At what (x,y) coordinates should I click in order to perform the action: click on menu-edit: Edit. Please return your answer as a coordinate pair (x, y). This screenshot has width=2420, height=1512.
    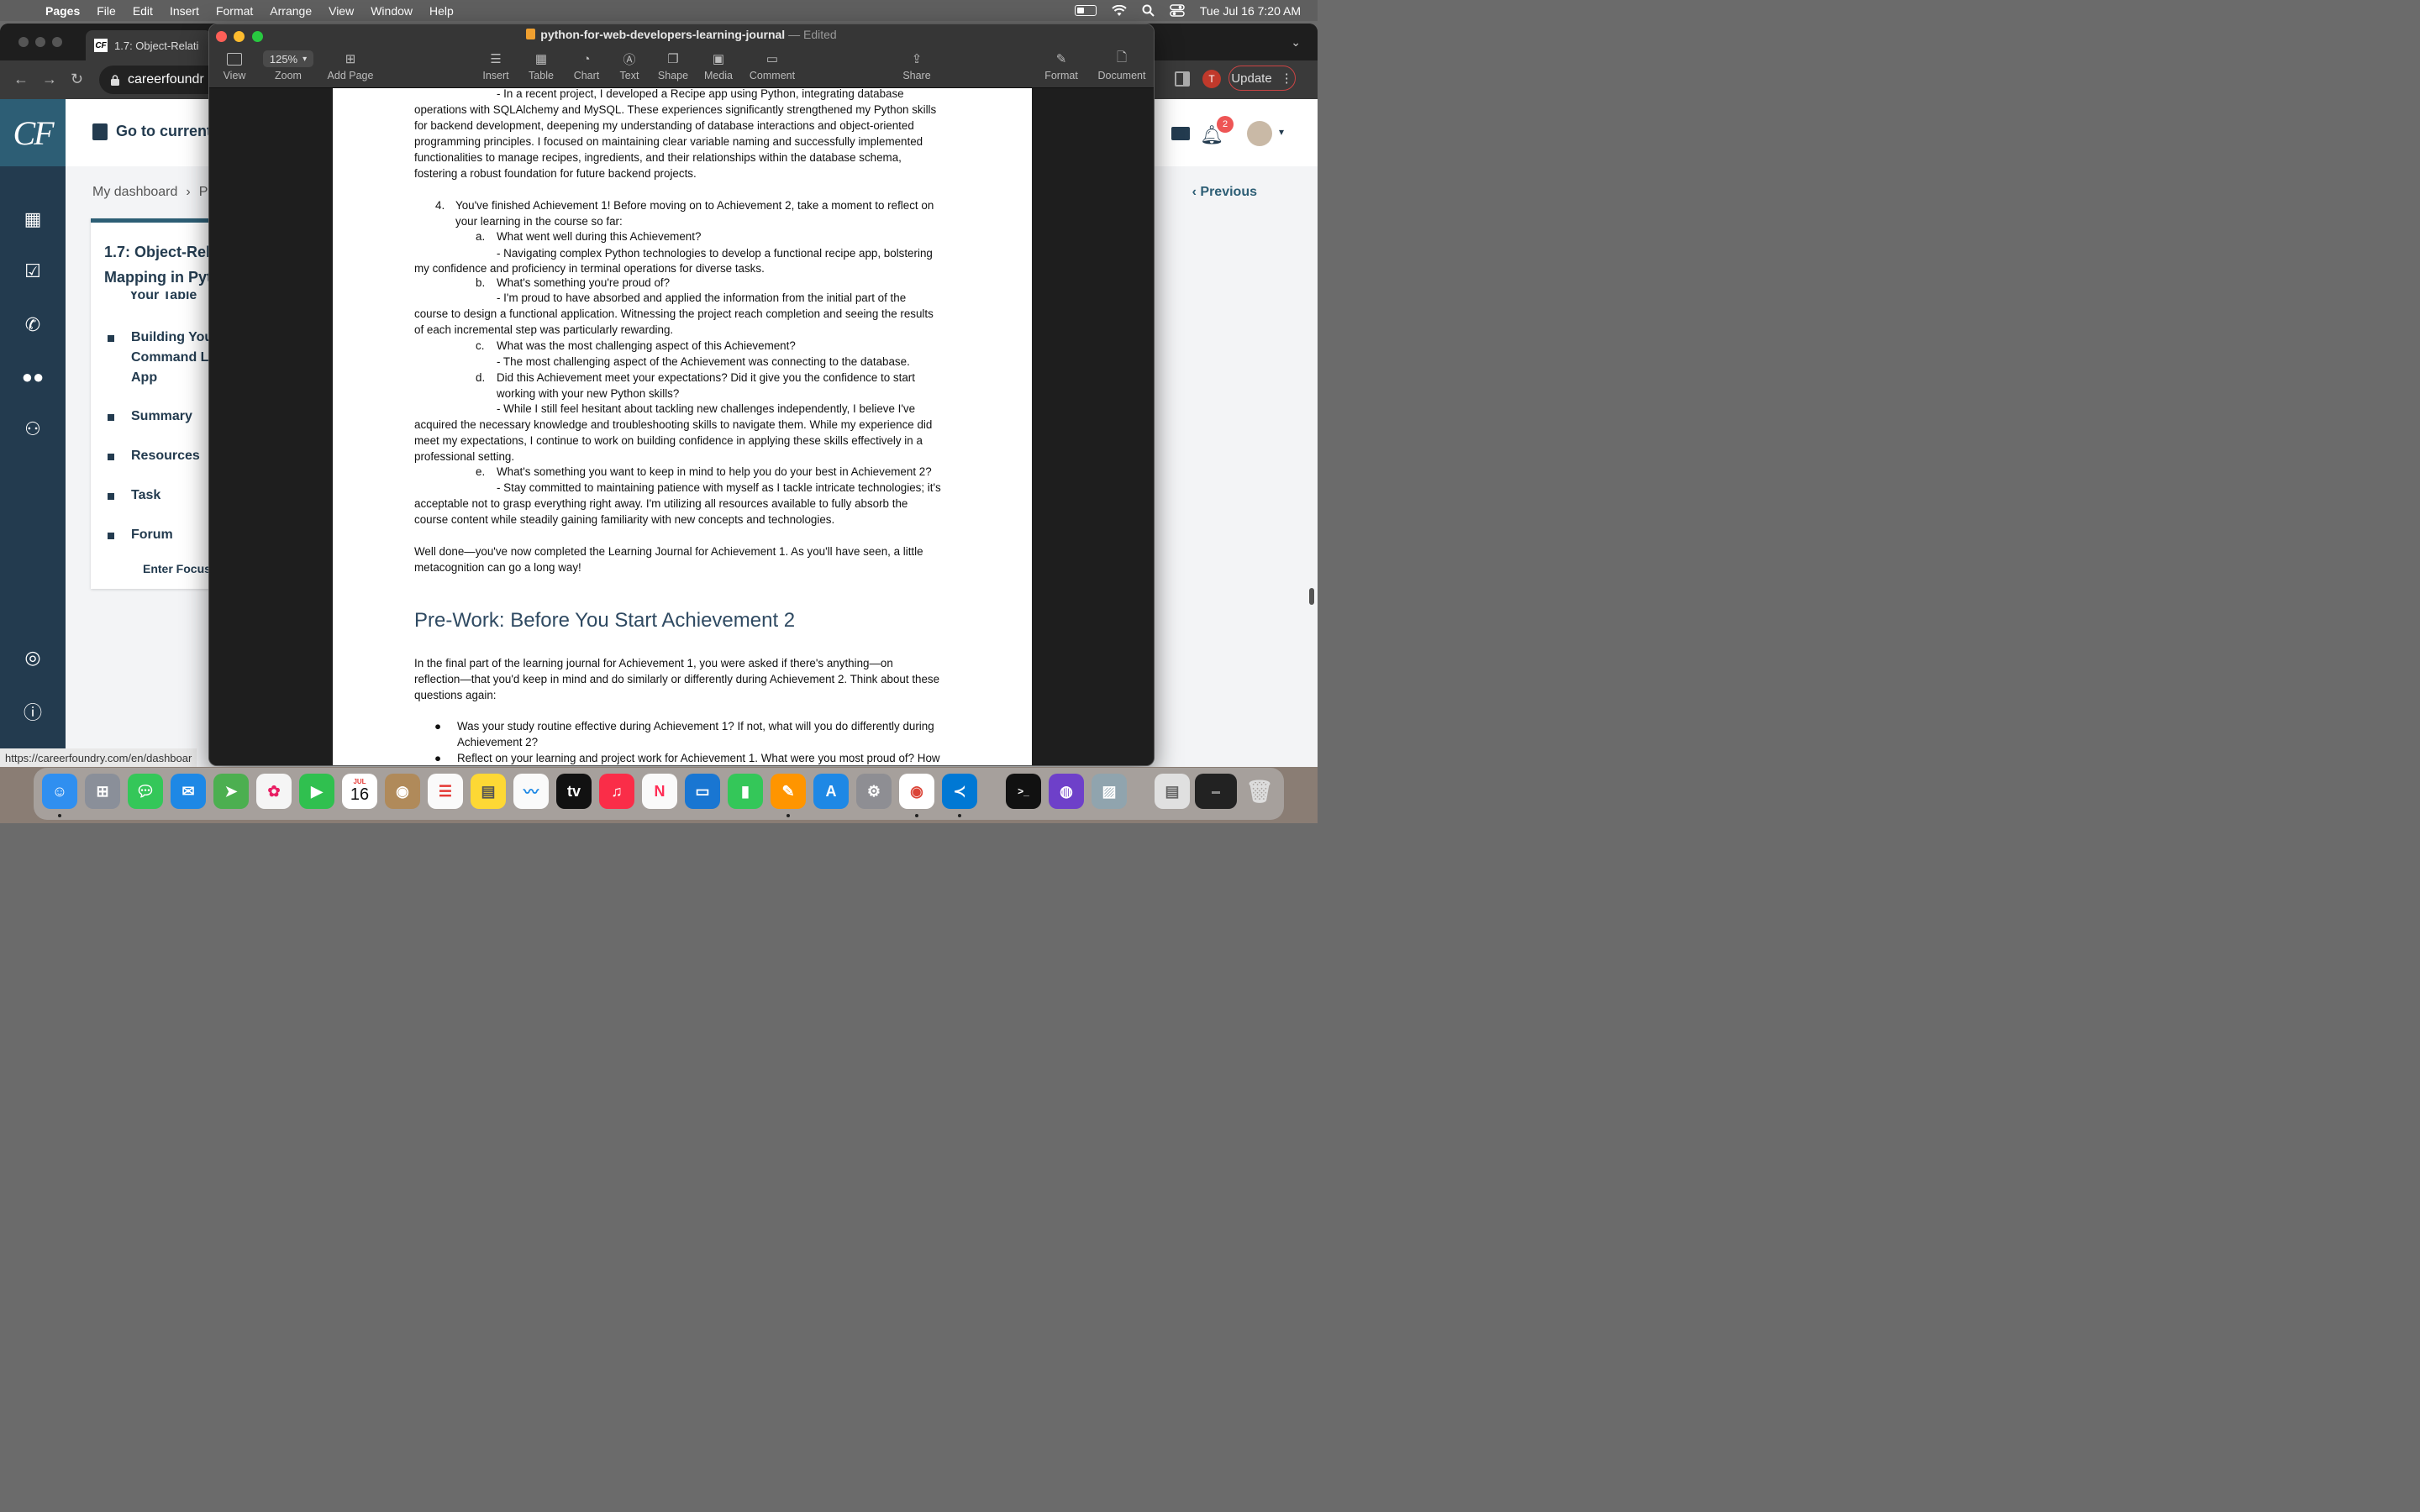
    Looking at the image, I should click on (143, 11).